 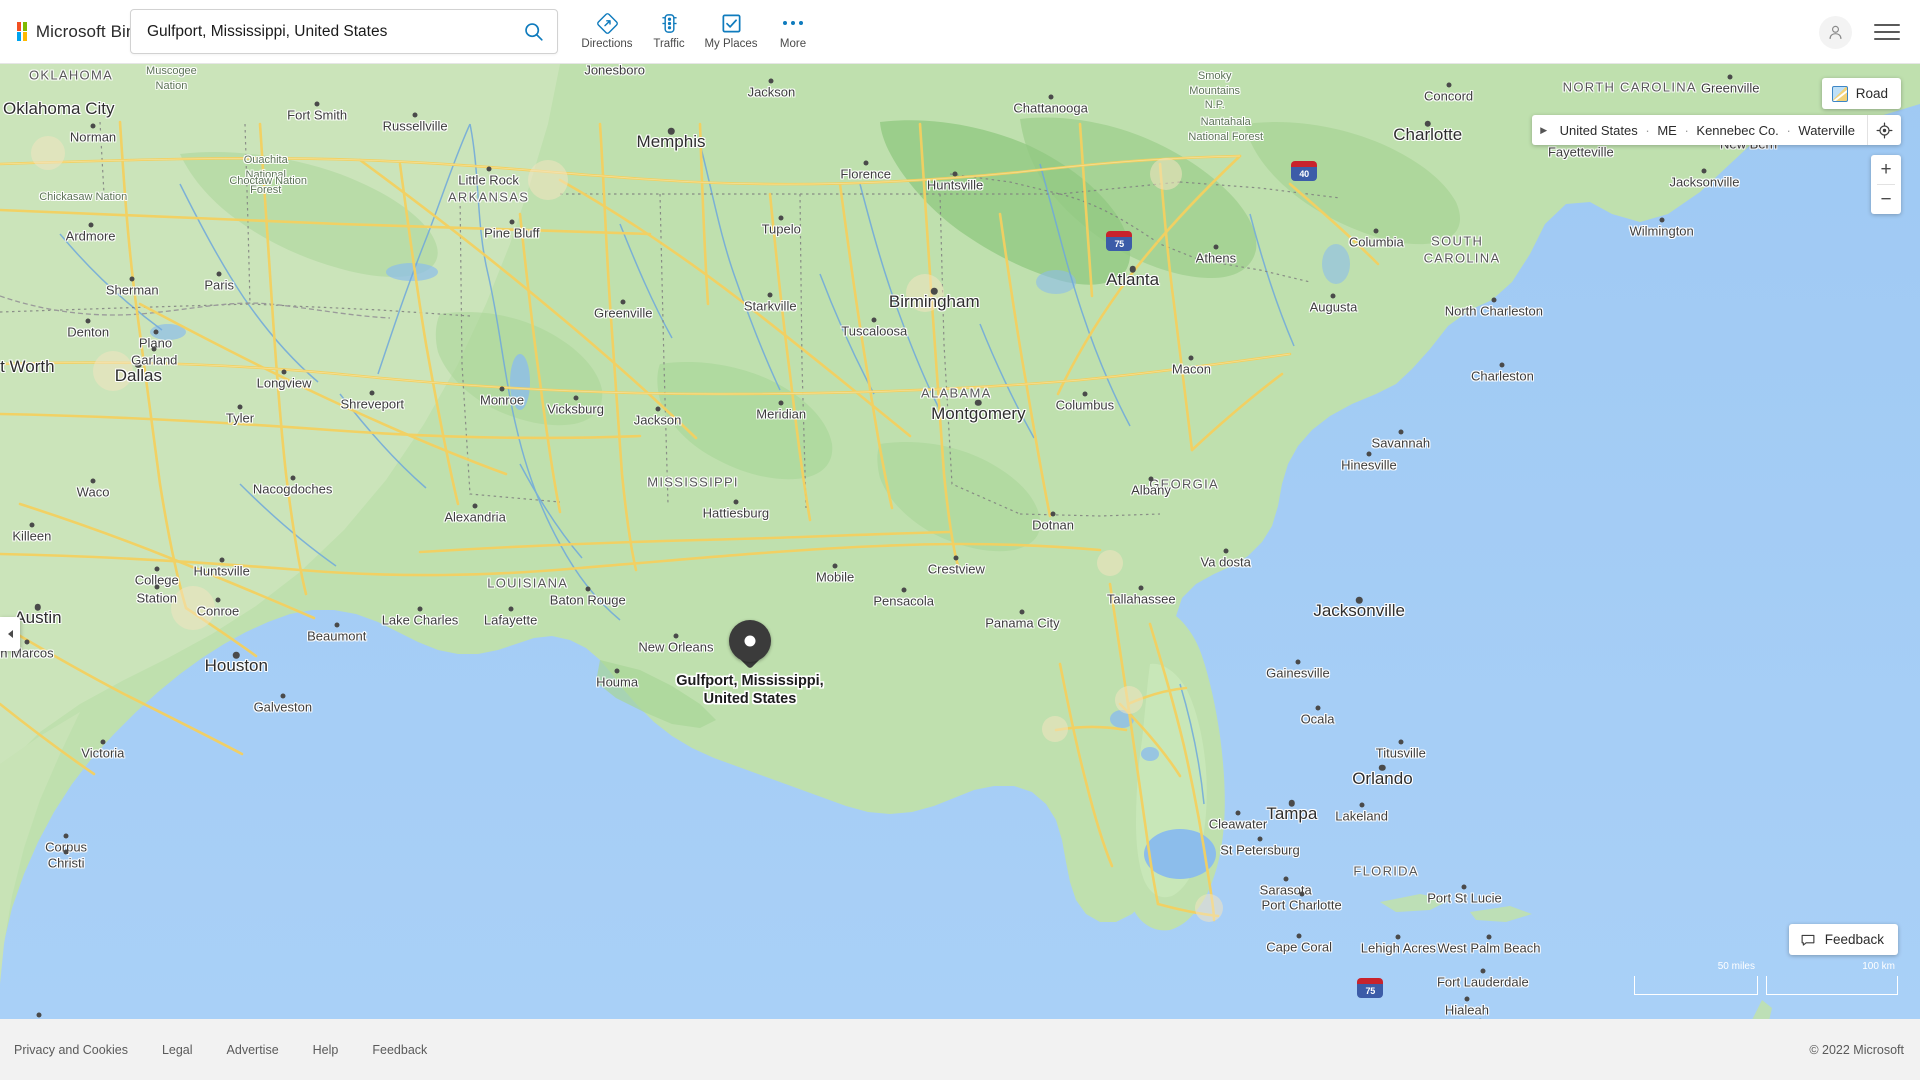 I want to click on brand-name: Microsoft Bing, so click(x=90, y=31).